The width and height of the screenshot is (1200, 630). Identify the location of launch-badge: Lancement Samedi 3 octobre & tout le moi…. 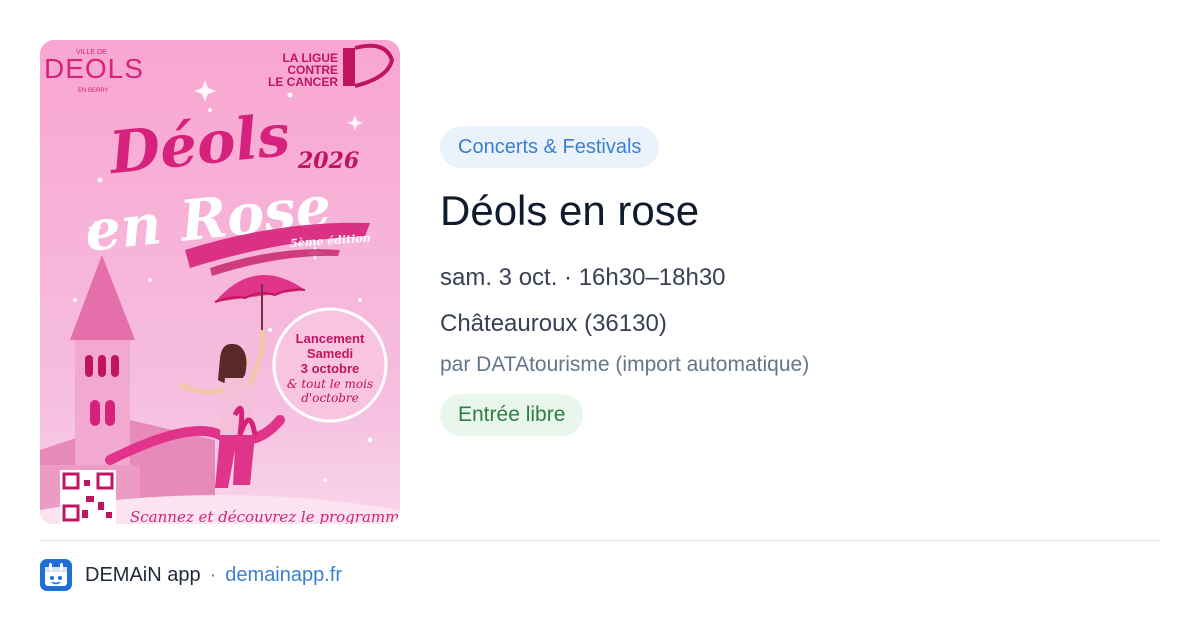
(330, 365).